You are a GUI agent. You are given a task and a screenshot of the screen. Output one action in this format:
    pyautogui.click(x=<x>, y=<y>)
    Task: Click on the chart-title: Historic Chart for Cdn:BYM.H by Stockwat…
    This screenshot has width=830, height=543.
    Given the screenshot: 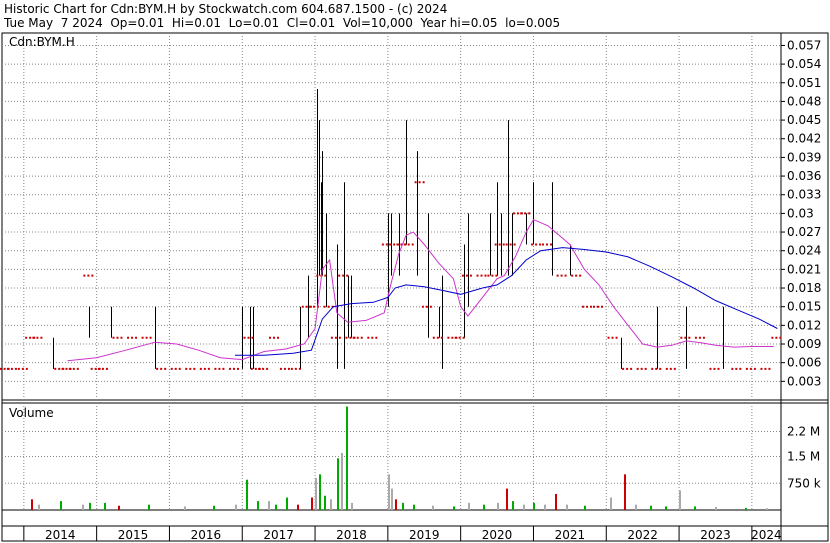 What is the action you would take?
    pyautogui.click(x=226, y=9)
    